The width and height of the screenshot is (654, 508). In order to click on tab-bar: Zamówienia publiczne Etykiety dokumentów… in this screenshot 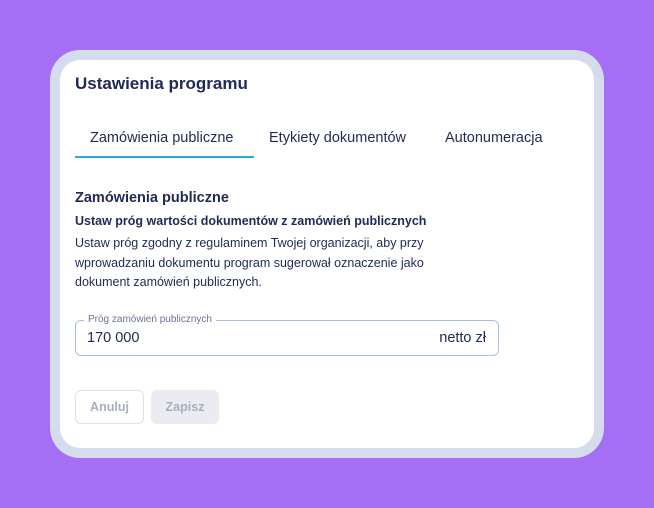, I will do `click(325, 141)`.